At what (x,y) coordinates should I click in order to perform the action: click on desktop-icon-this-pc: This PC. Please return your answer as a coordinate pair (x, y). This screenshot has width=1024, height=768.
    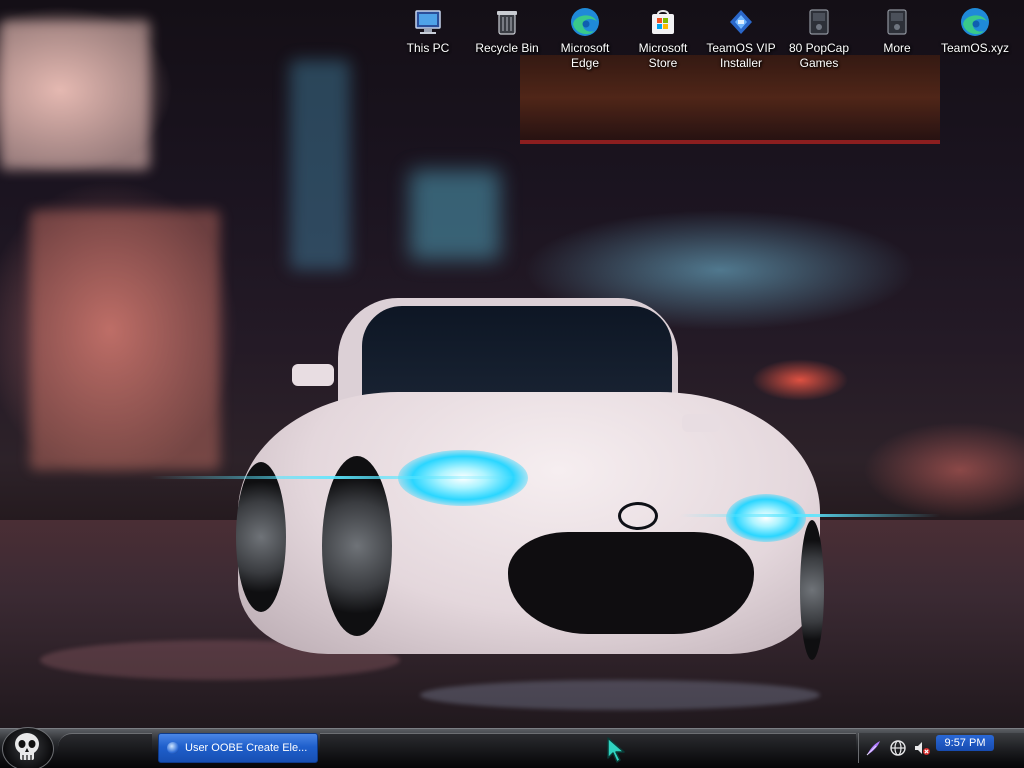
    Looking at the image, I should click on (428, 30).